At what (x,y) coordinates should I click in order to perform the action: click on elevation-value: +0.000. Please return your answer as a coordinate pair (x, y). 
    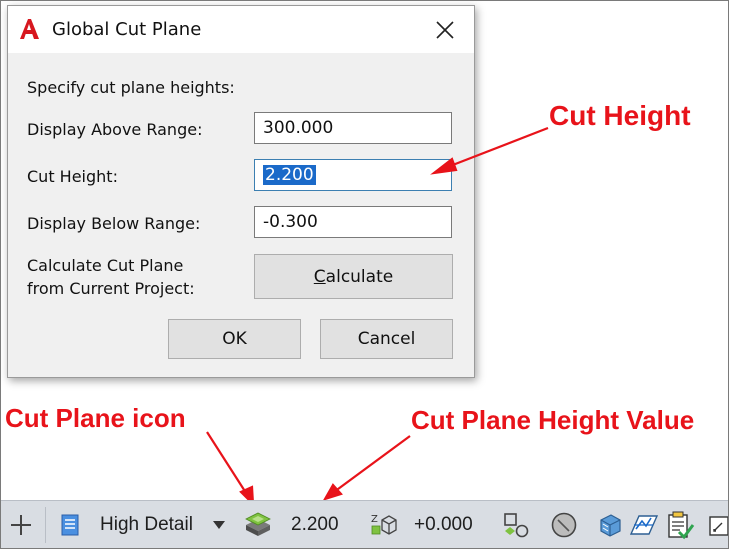
    Looking at the image, I should click on (443, 525).